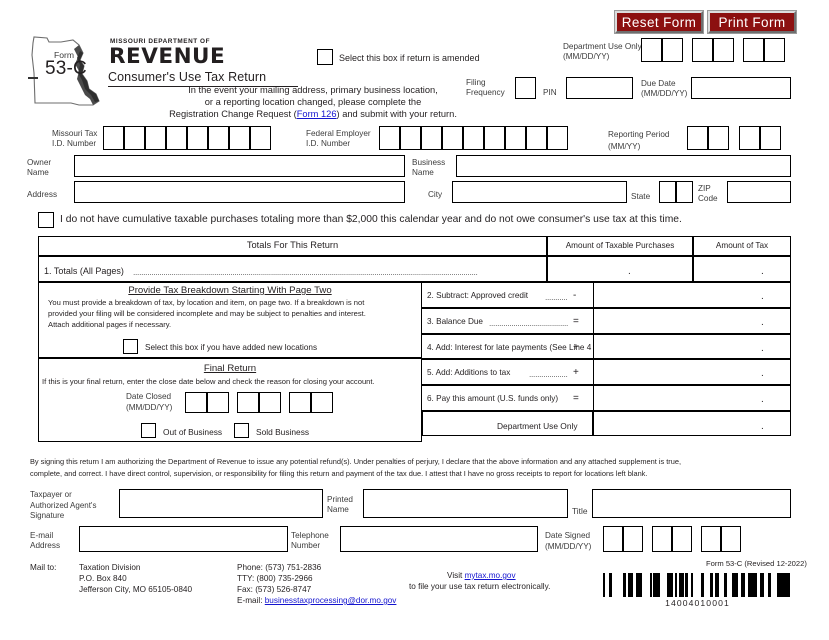 The width and height of the screenshot is (829, 640). I want to click on calc-line-2-label: 2. Subtract: Approved credit, so click(478, 295).